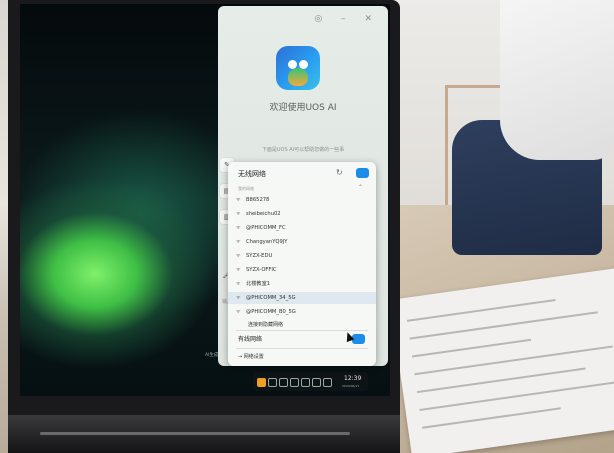  I want to click on wifi-tray-icon, so click(294, 382).